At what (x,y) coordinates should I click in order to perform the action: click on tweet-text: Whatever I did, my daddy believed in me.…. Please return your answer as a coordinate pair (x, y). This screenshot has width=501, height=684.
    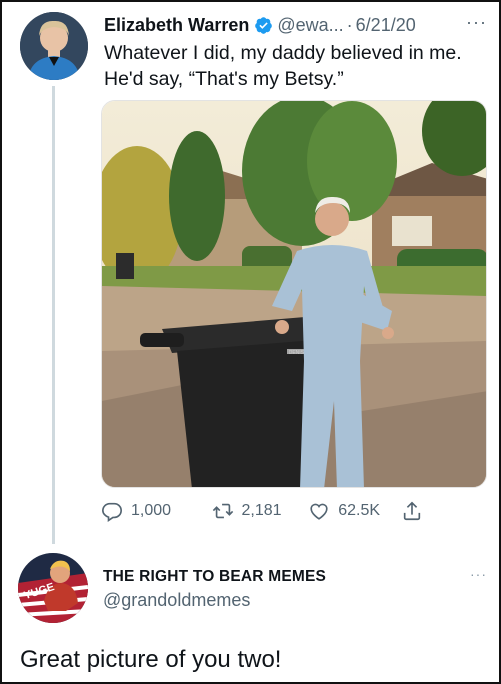
    Looking at the image, I should click on (283, 66).